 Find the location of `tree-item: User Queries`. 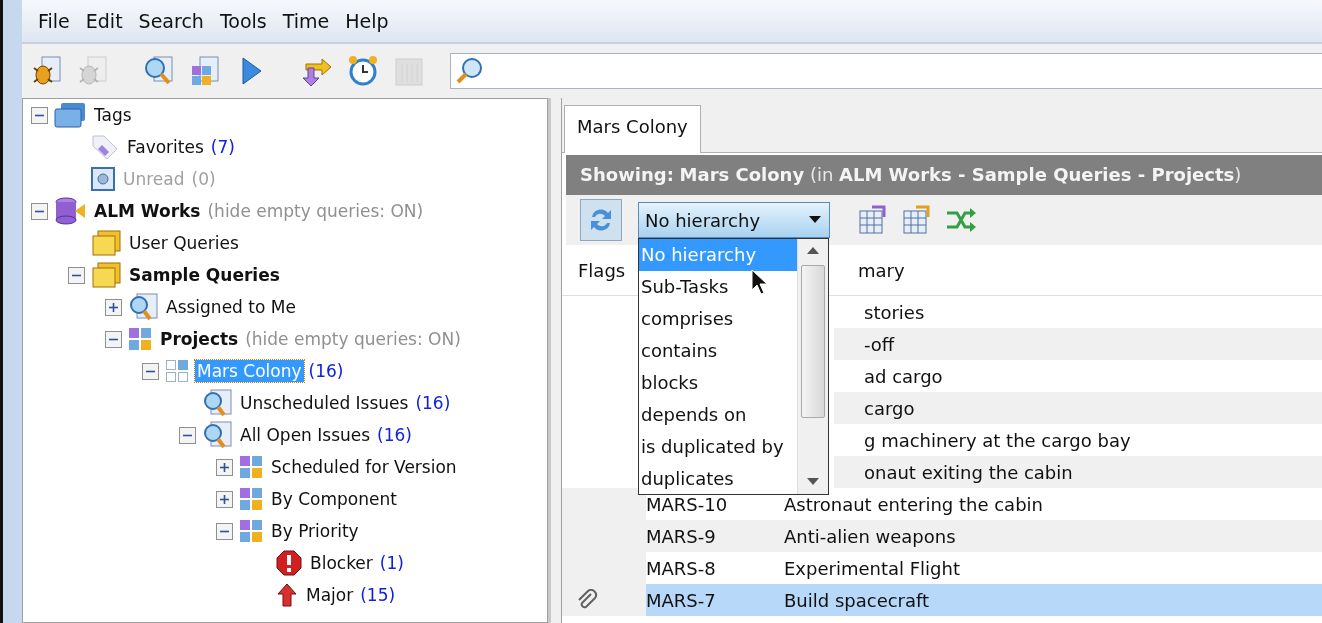

tree-item: User Queries is located at coordinates (184, 243).